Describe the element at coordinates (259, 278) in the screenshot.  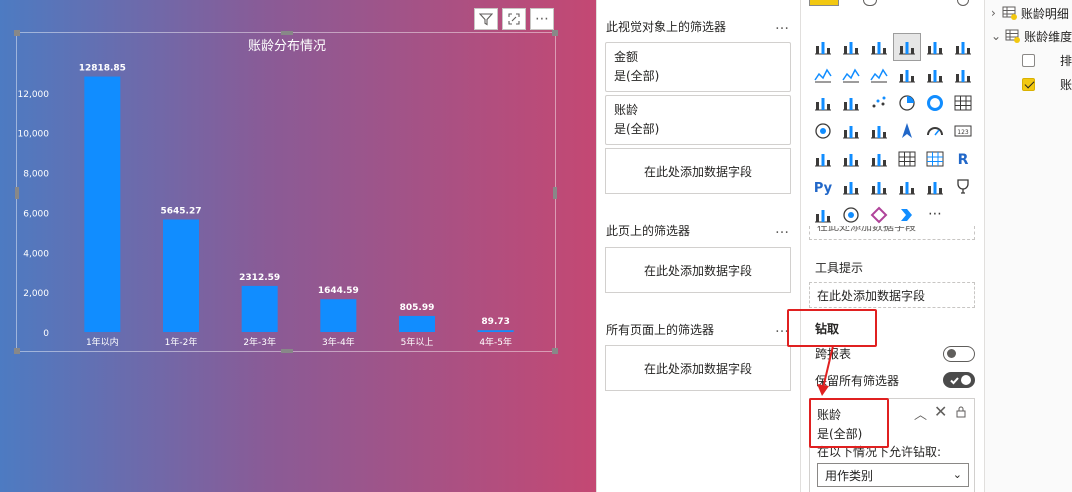
I see `data-label: 2312.59` at that location.